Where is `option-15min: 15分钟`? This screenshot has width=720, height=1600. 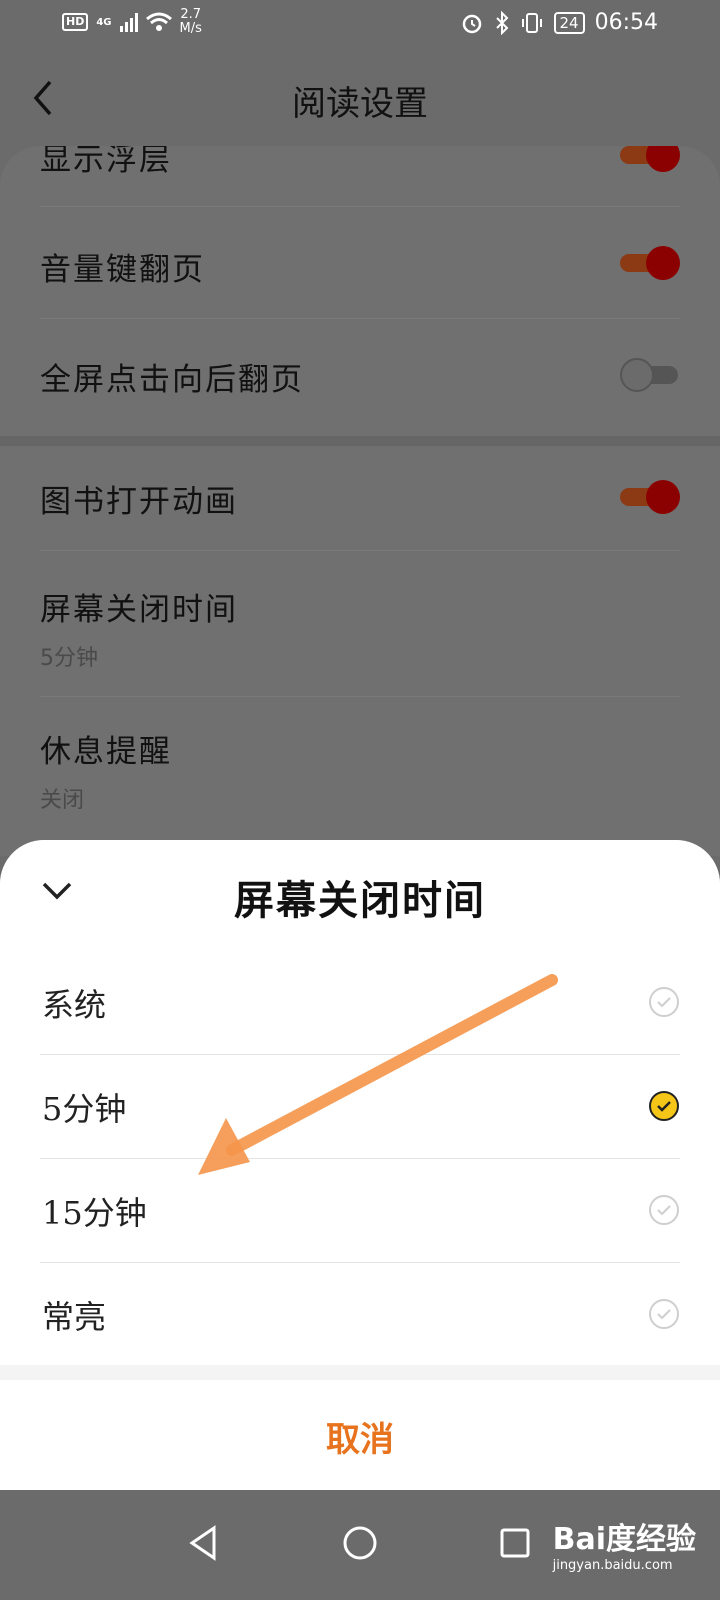 option-15min: 15分钟 is located at coordinates (360, 1210).